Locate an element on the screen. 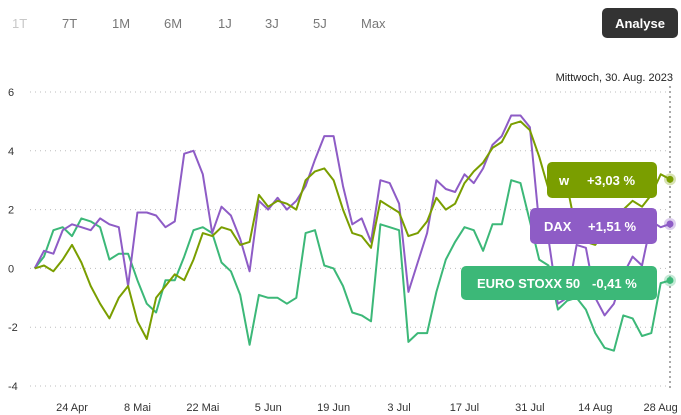 The image size is (681, 415). y-axis: -4 -2 0 2 4 6 is located at coordinates (13, 240).